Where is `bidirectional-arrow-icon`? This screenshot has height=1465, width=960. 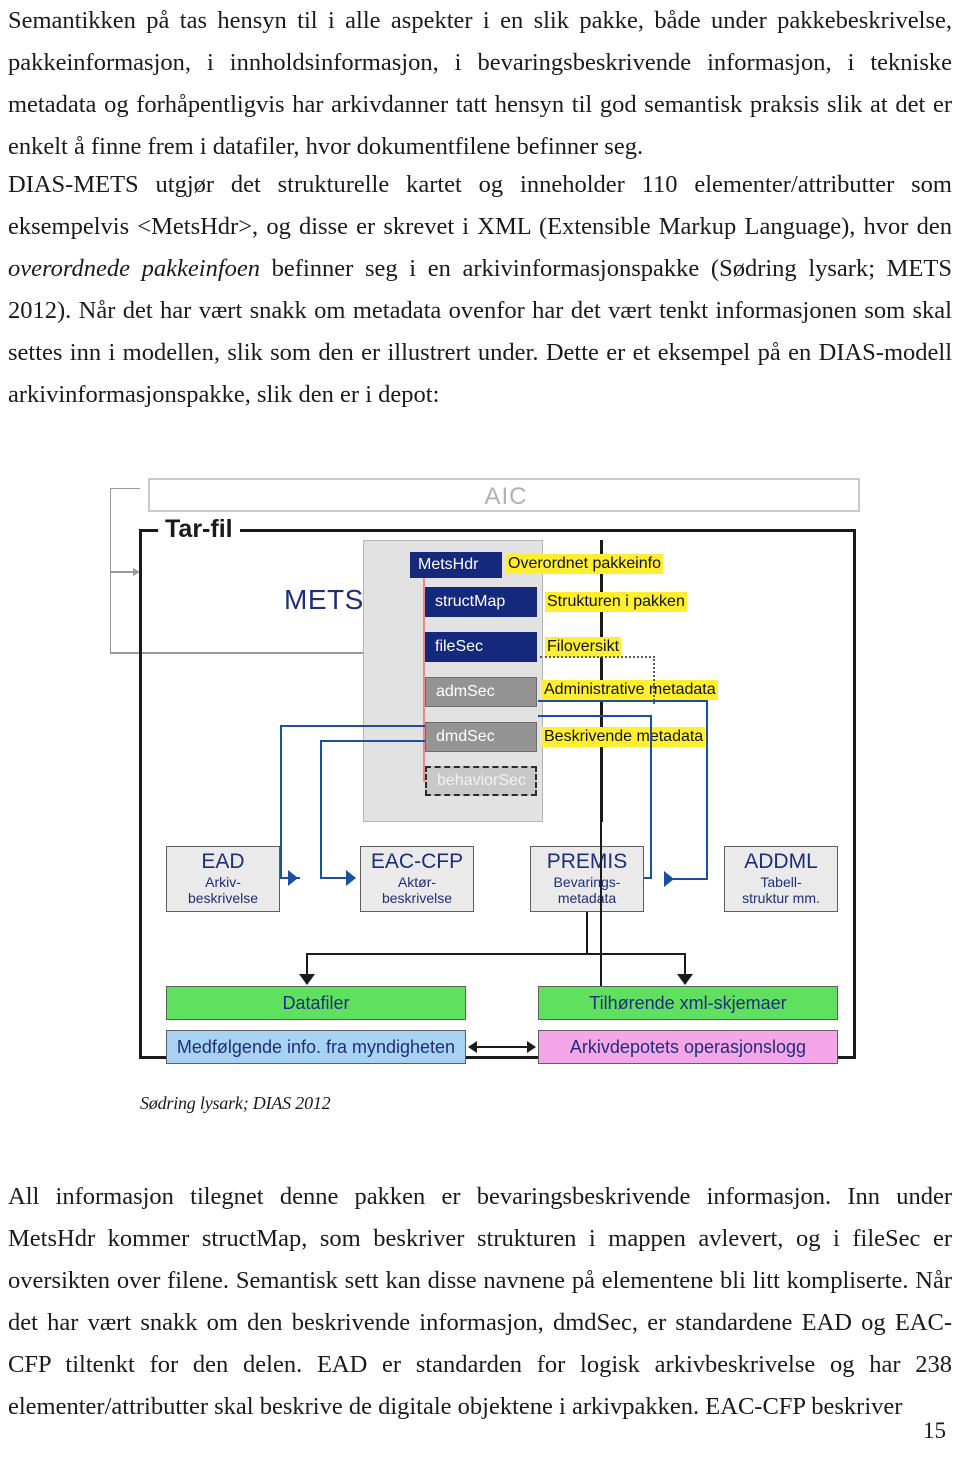 bidirectional-arrow-icon is located at coordinates (502, 1046).